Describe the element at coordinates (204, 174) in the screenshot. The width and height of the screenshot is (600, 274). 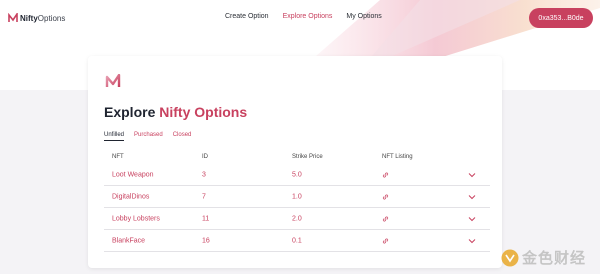
I see `nft-id: 3` at that location.